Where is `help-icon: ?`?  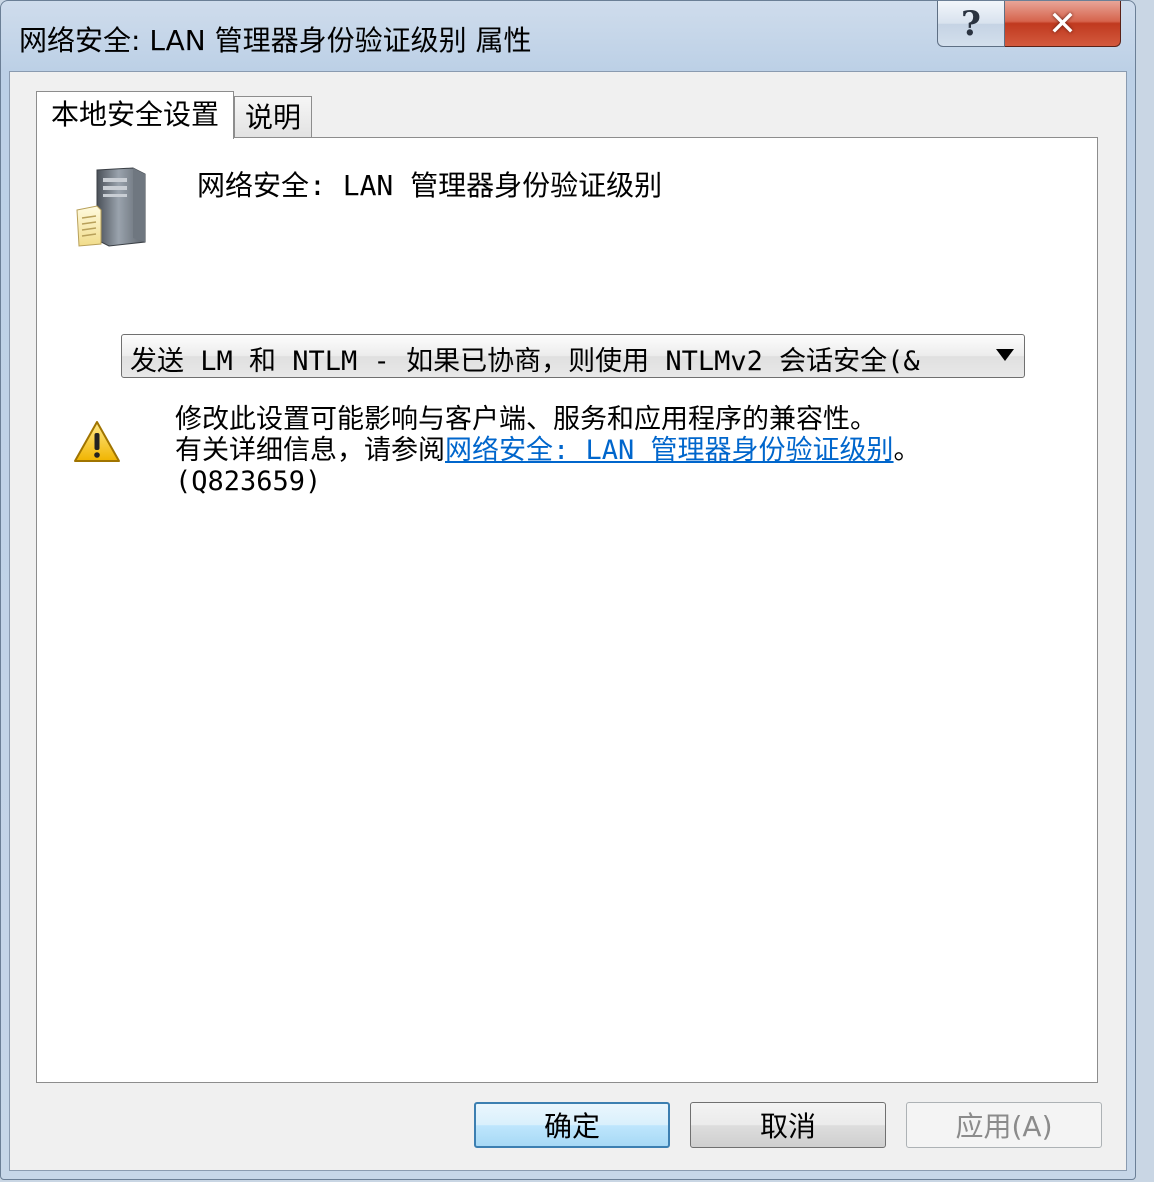
help-icon: ? is located at coordinates (971, 23).